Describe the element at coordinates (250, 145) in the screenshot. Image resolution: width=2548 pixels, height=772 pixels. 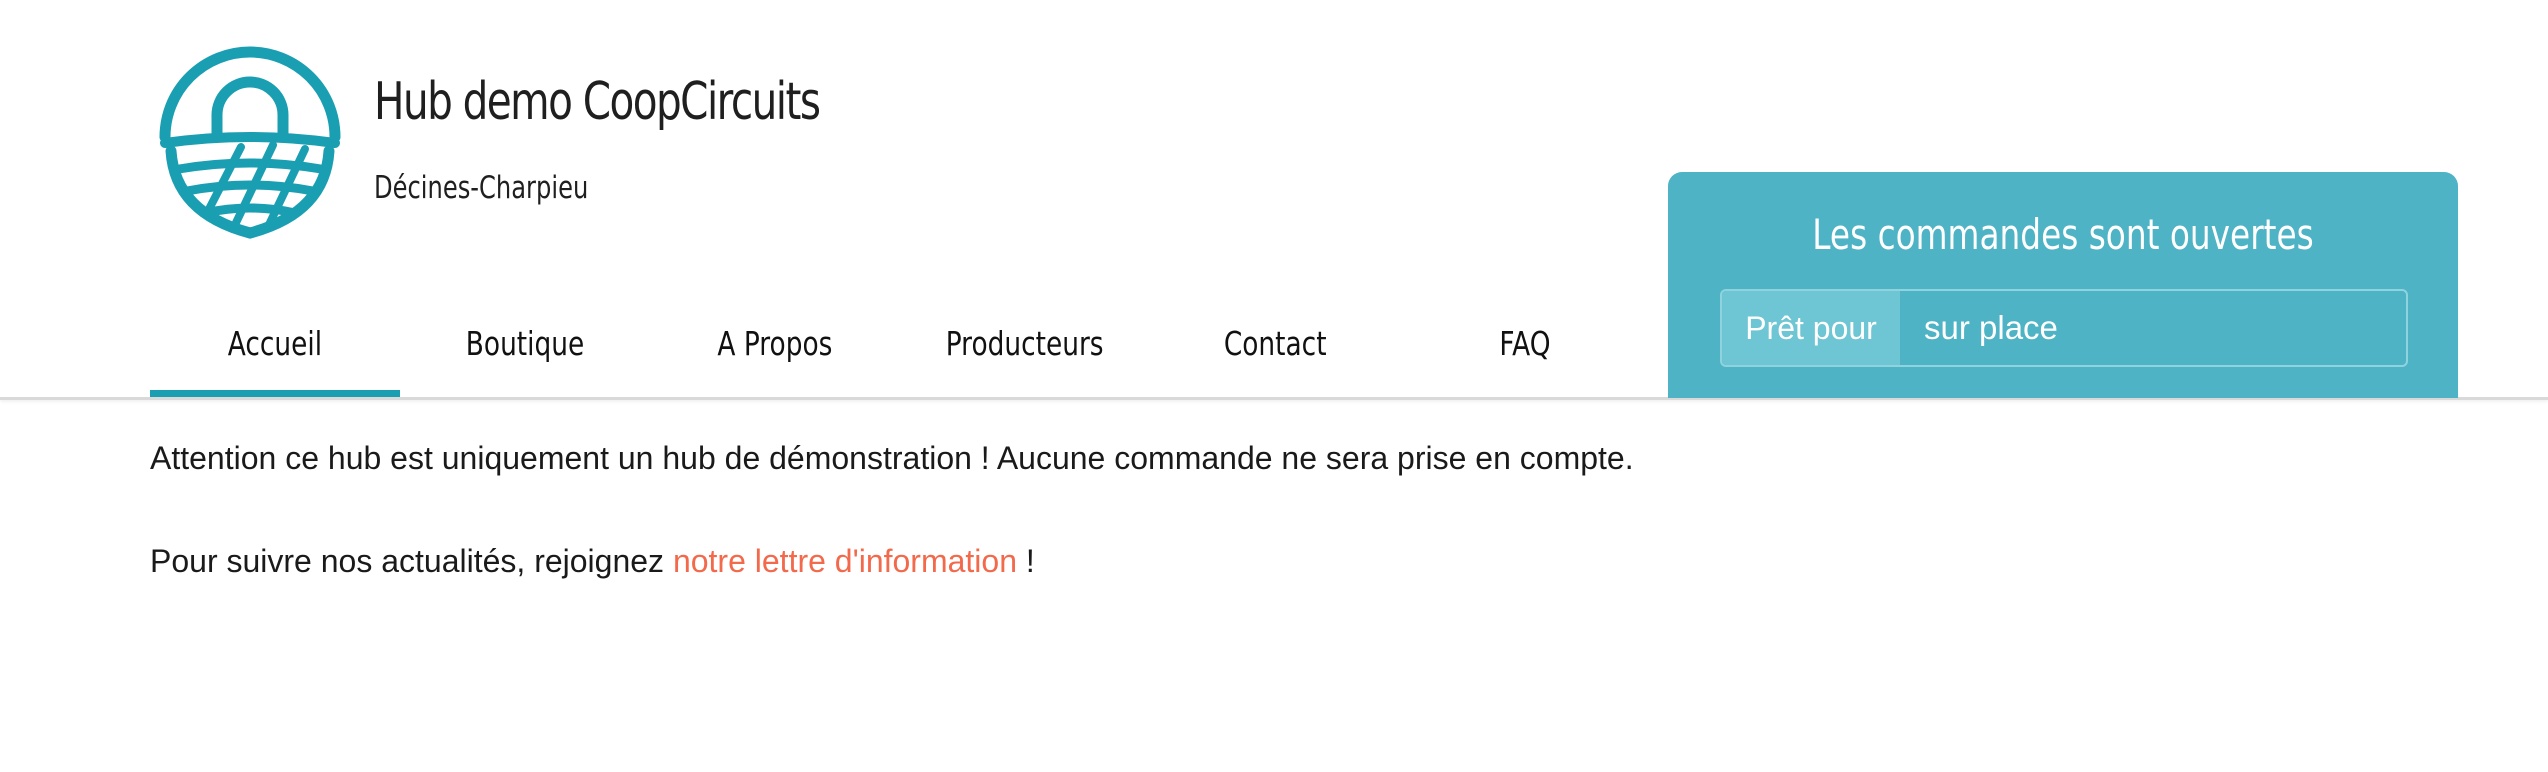
I see `basket-logo-icon` at that location.